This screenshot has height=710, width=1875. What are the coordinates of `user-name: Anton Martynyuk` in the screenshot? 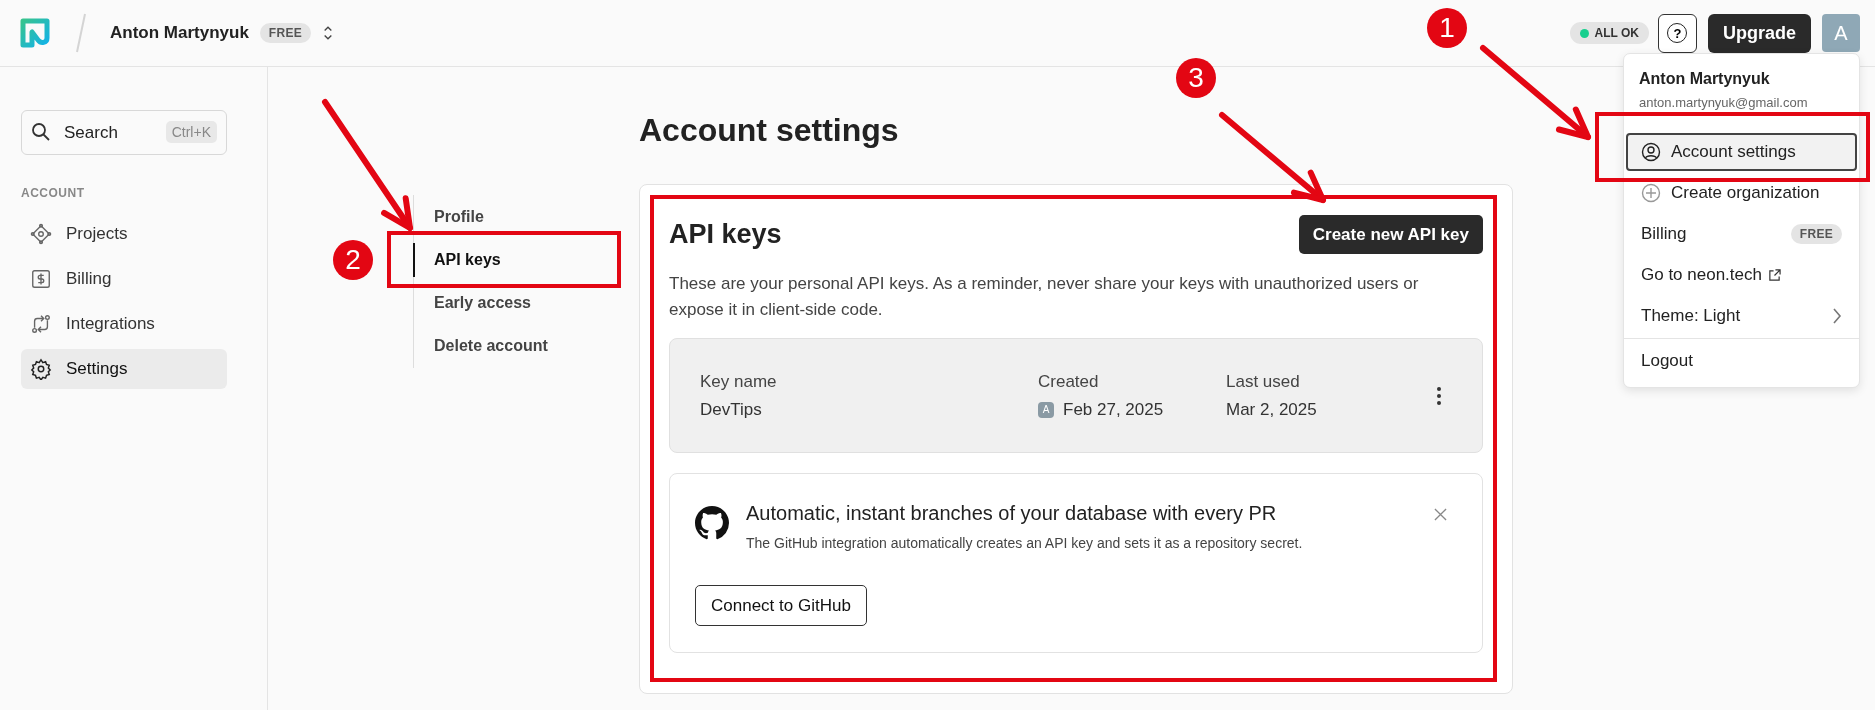 It's located at (1704, 79).